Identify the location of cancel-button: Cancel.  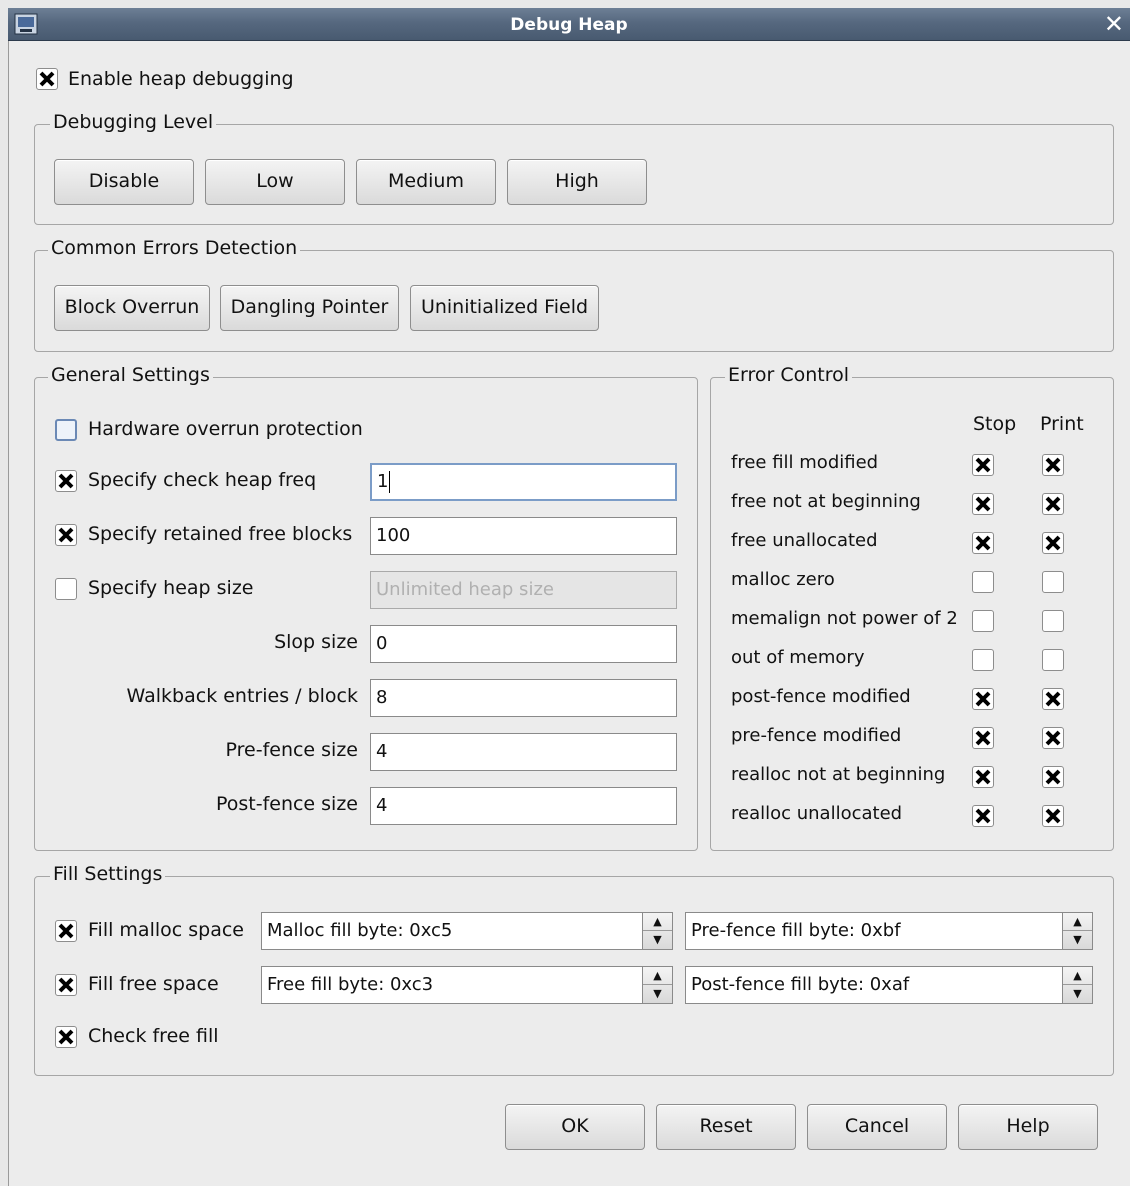
(877, 1127).